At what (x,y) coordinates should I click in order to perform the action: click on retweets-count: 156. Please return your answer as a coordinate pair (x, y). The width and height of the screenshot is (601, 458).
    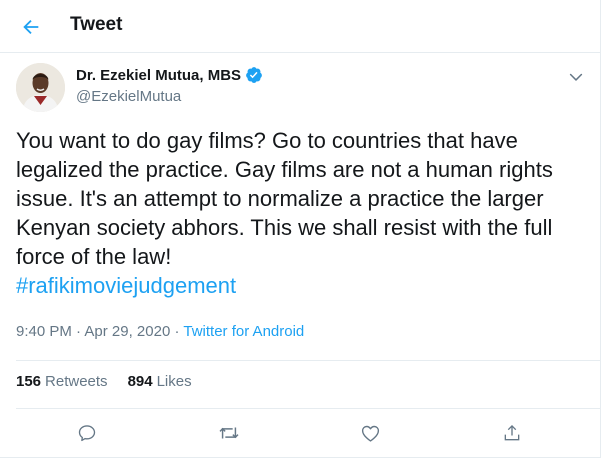
    Looking at the image, I should click on (29, 381).